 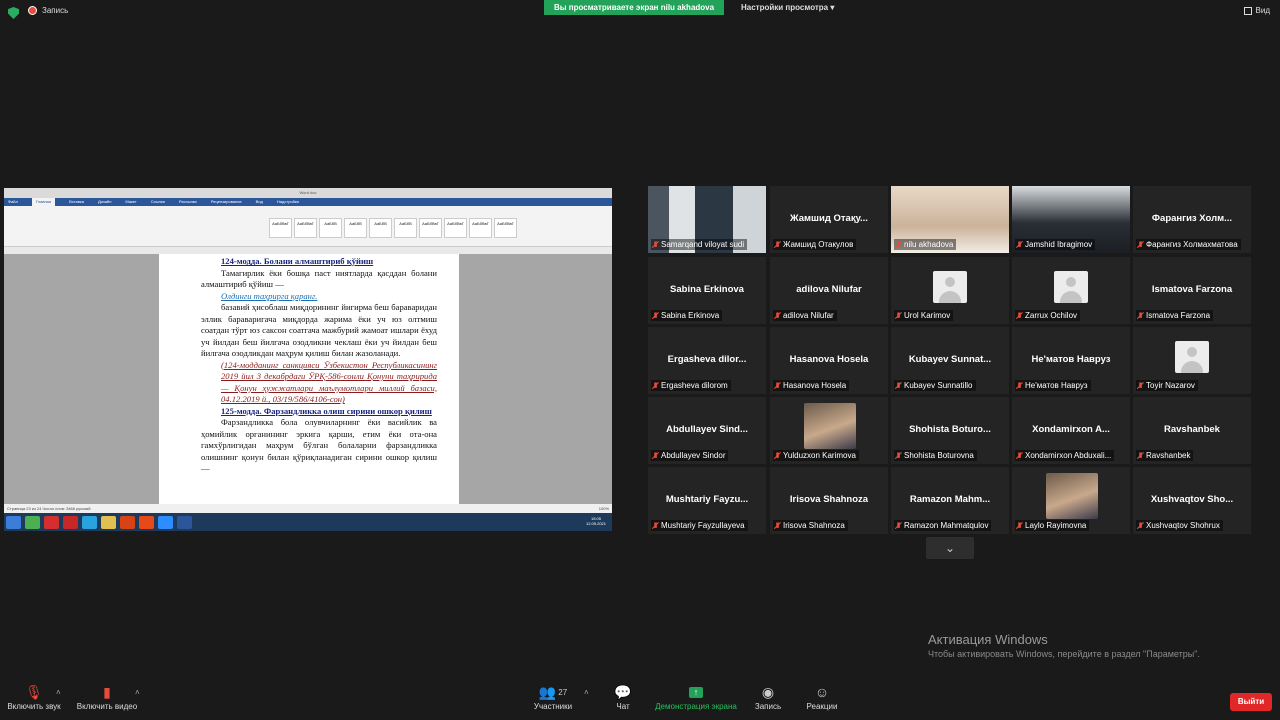 I want to click on chevron-down-icon: ▾, so click(x=832, y=7).